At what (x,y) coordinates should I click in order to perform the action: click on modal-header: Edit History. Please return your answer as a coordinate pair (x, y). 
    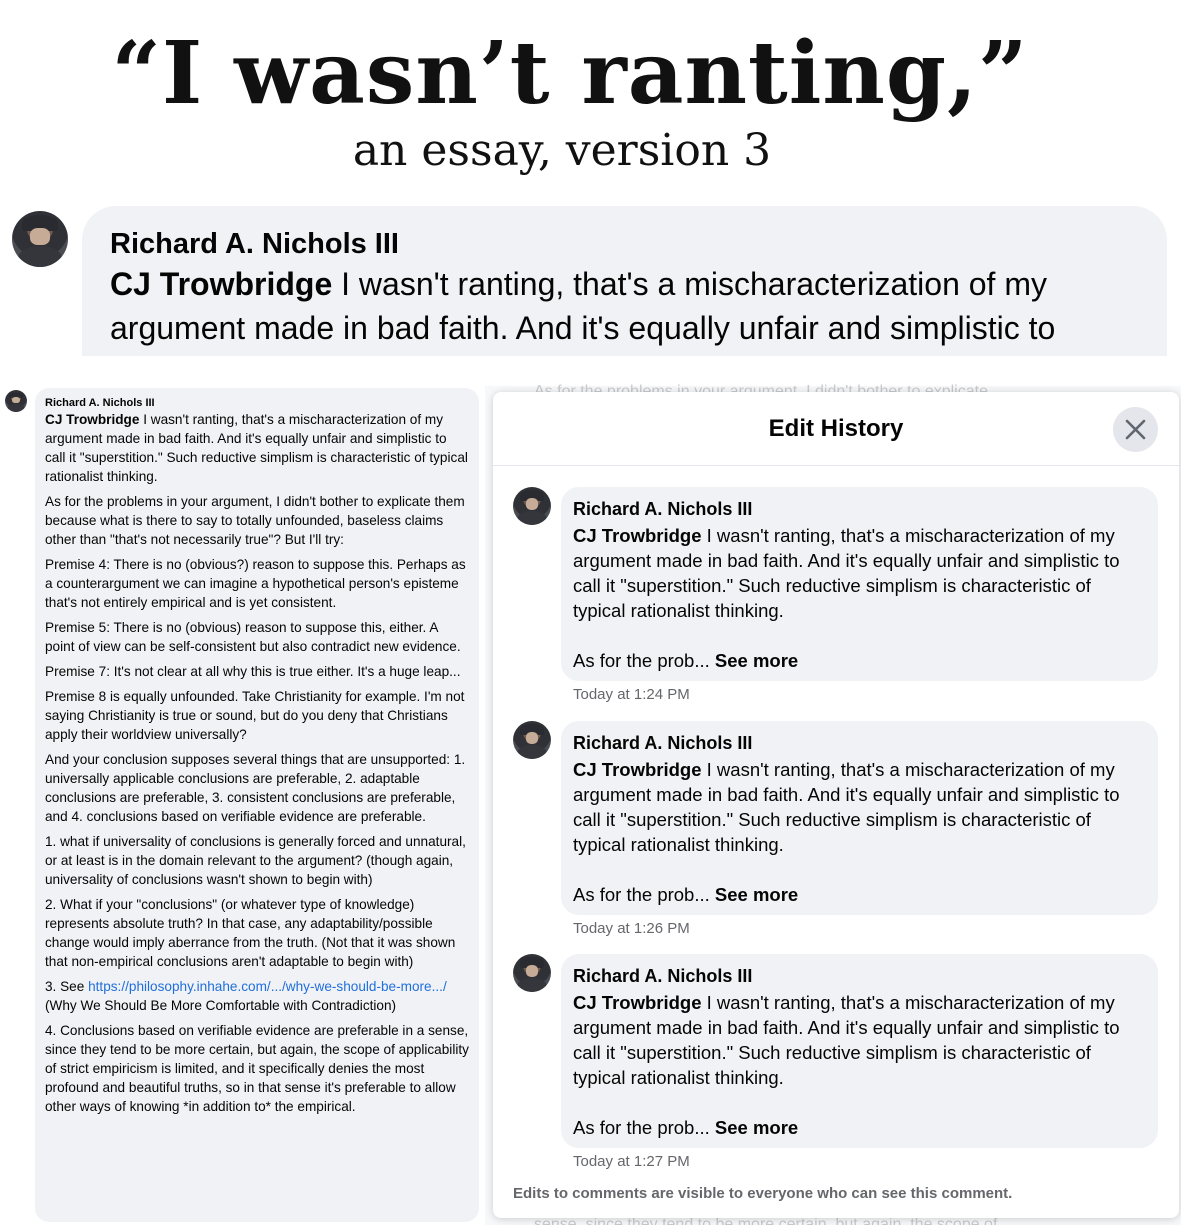
    Looking at the image, I should click on (836, 429).